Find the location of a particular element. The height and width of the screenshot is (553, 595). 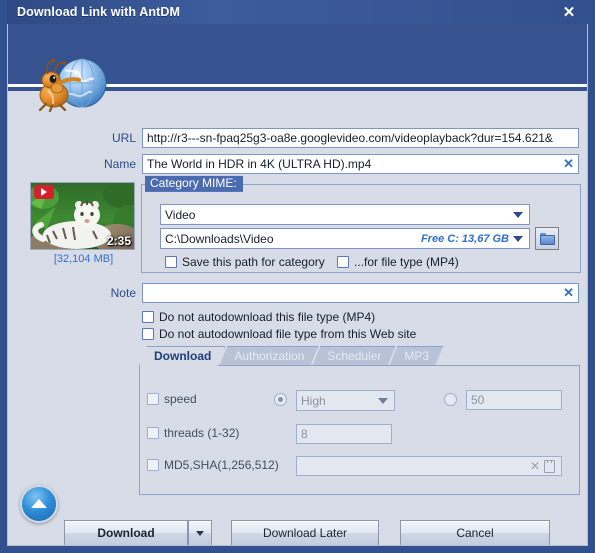

save-filetype-checkbox: ...for file type (MP4) is located at coordinates (398, 262).